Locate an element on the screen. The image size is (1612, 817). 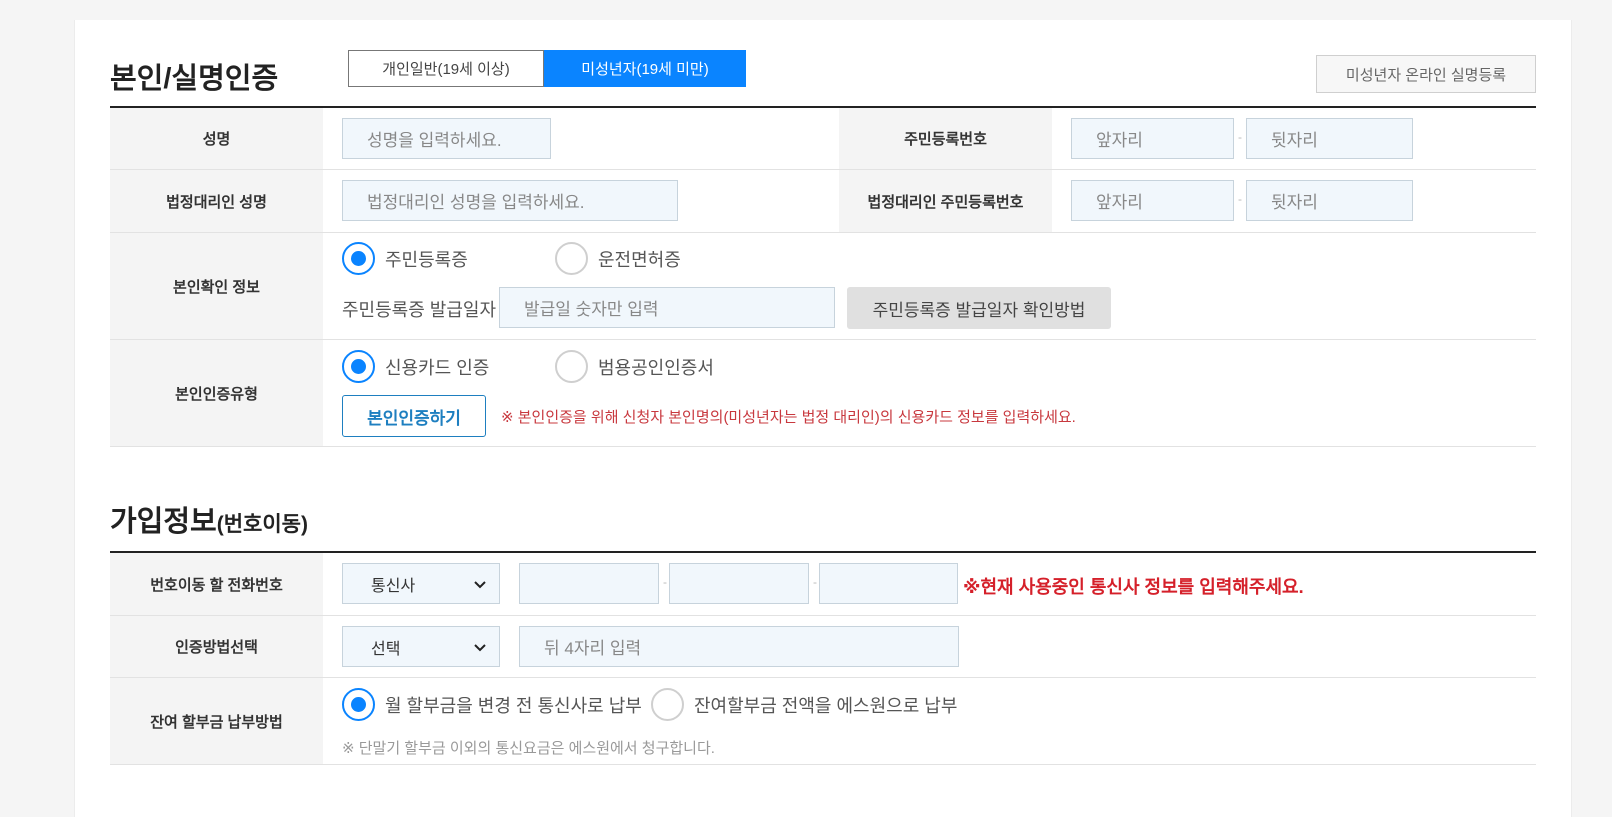
name-input: 성명을 입력하세요. is located at coordinates (446, 138).